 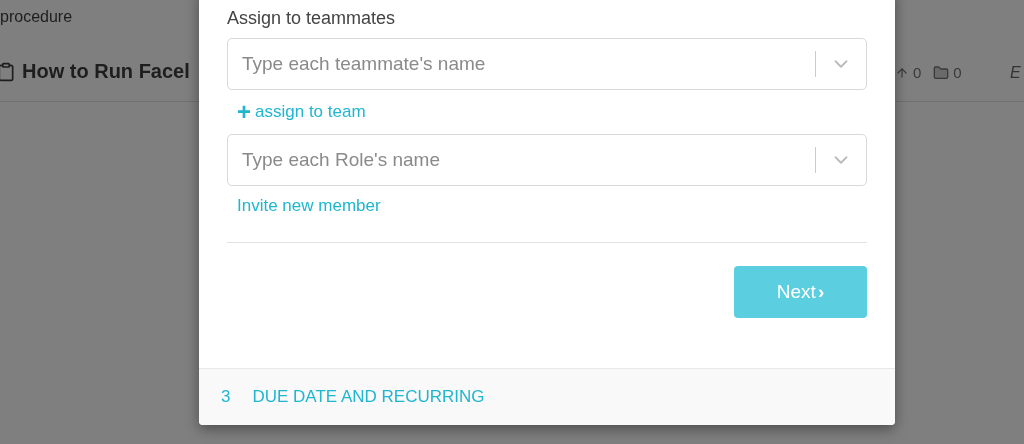 I want to click on step-title: DUE DATE AND RECURRING, so click(x=368, y=397).